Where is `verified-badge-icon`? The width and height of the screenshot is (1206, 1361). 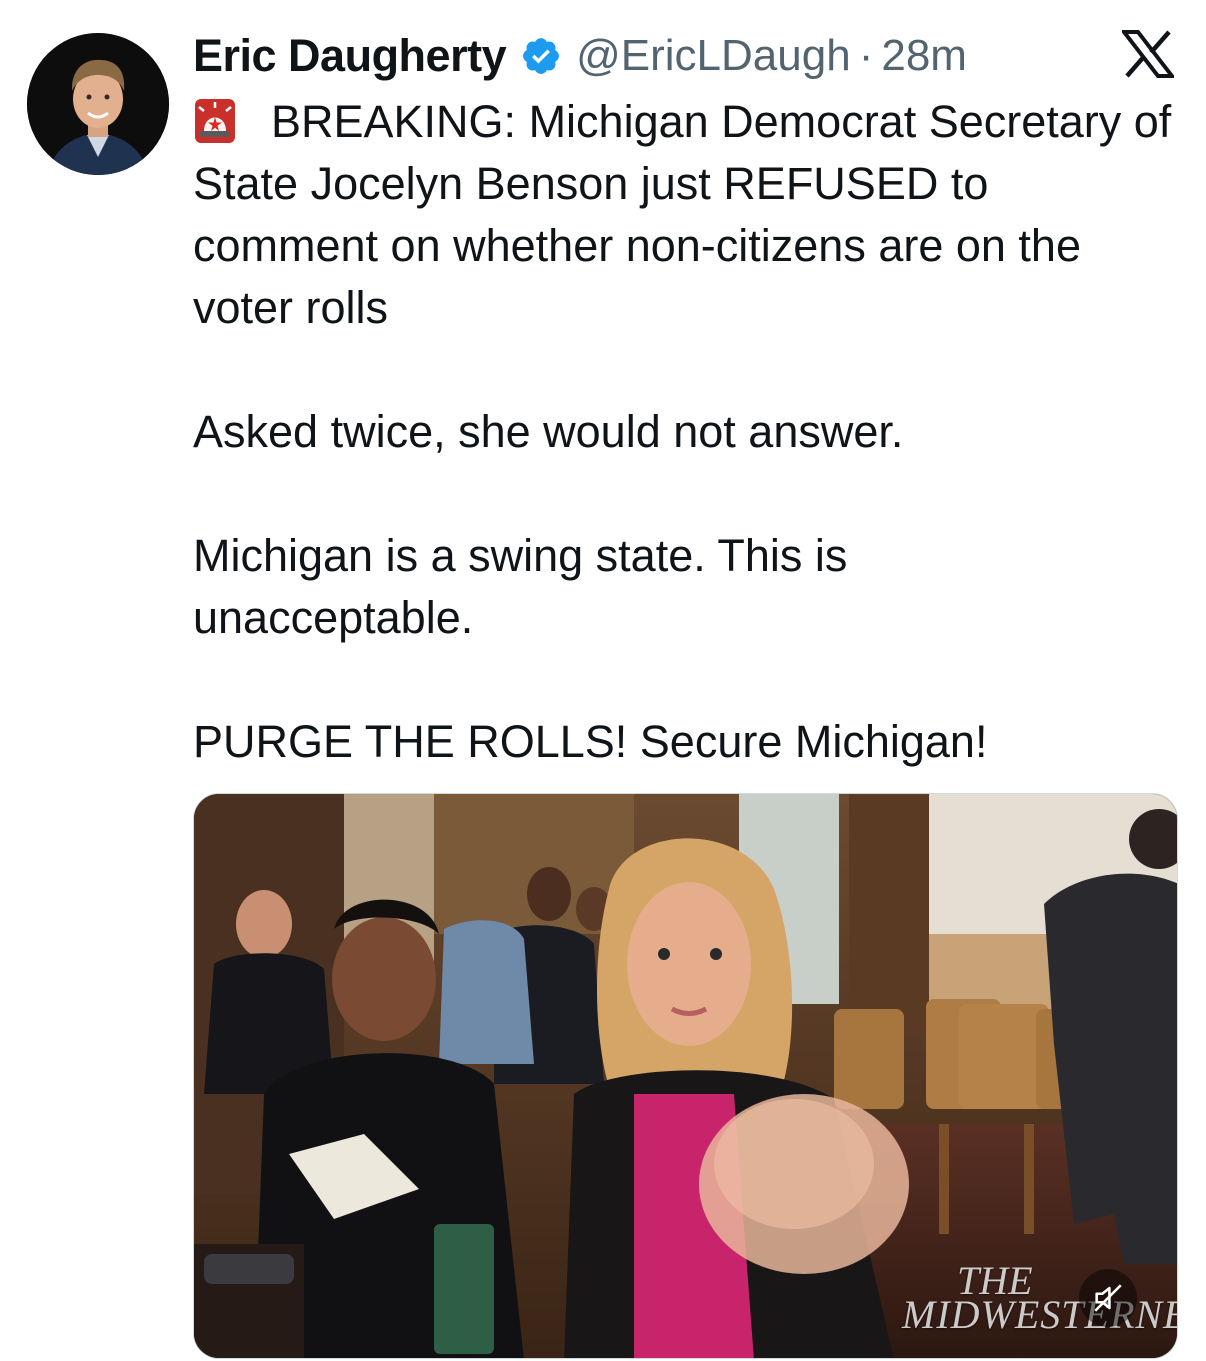 verified-badge-icon is located at coordinates (541, 56).